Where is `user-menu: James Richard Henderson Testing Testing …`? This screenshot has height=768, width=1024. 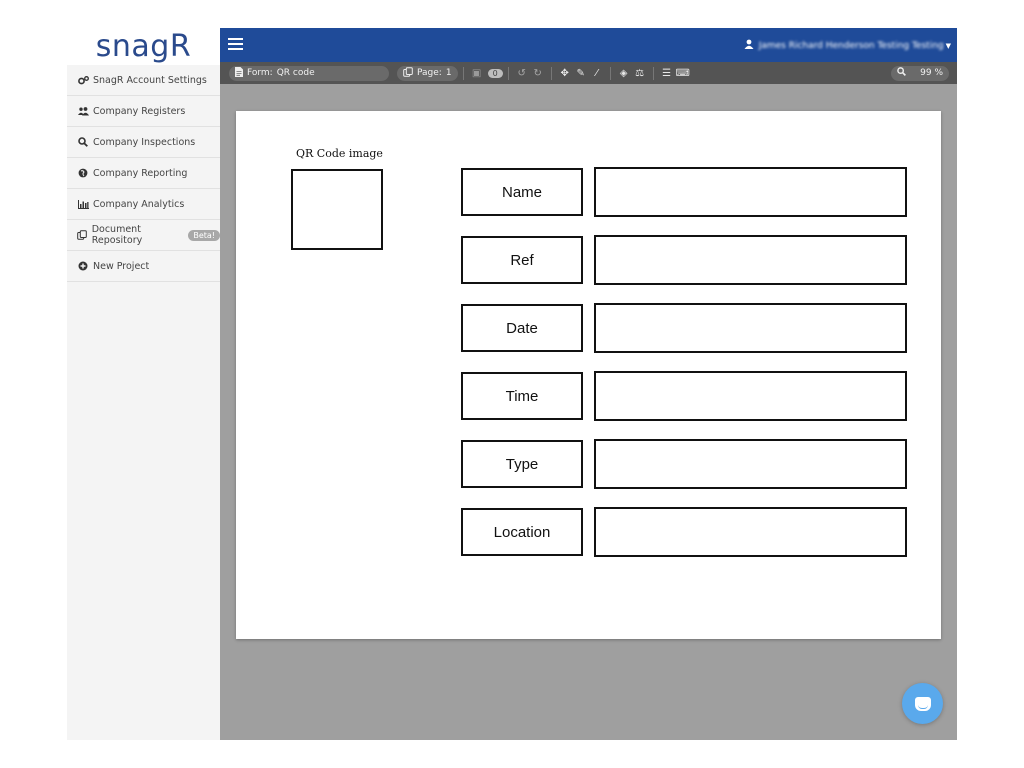 user-menu: James Richard Henderson Testing Testing … is located at coordinates (847, 45).